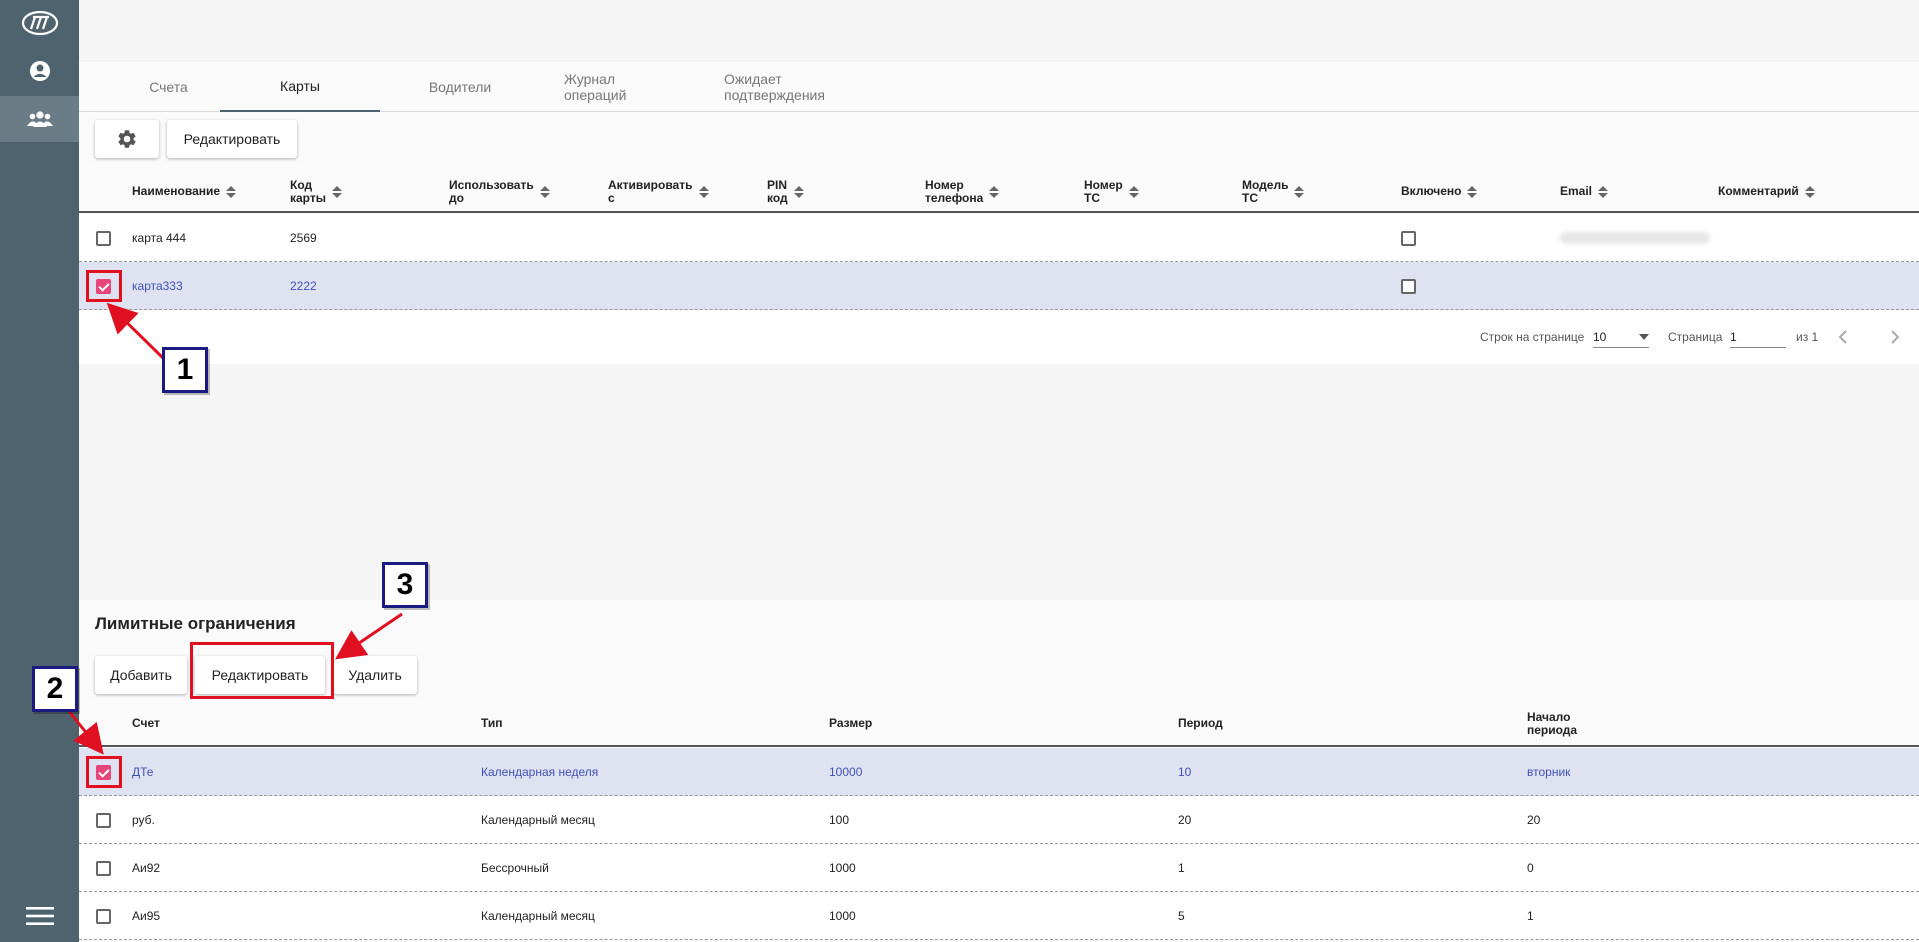 This screenshot has width=1919, height=942. What do you see at coordinates (999, 916) in the screenshot?
I see `table-row: Аи95 Календарный месяц 1000 5 1` at bounding box center [999, 916].